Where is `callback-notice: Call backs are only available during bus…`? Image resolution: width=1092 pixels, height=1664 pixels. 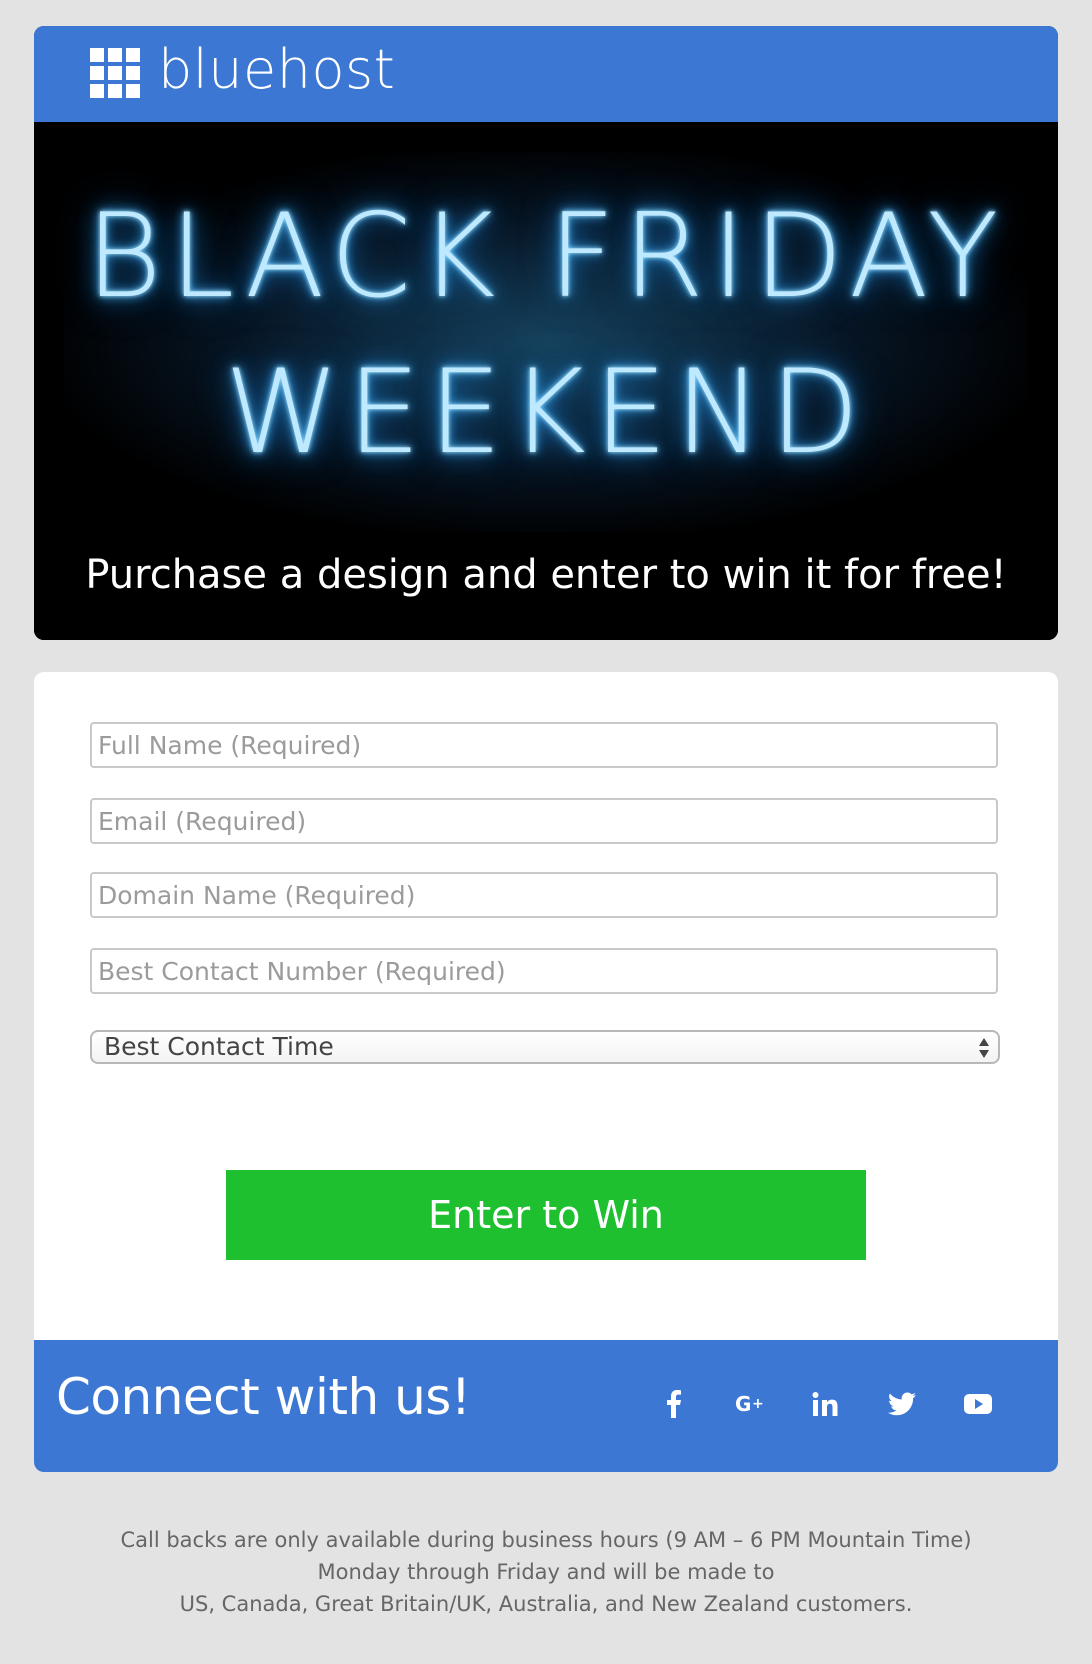 callback-notice: Call backs are only available during bus… is located at coordinates (546, 1572).